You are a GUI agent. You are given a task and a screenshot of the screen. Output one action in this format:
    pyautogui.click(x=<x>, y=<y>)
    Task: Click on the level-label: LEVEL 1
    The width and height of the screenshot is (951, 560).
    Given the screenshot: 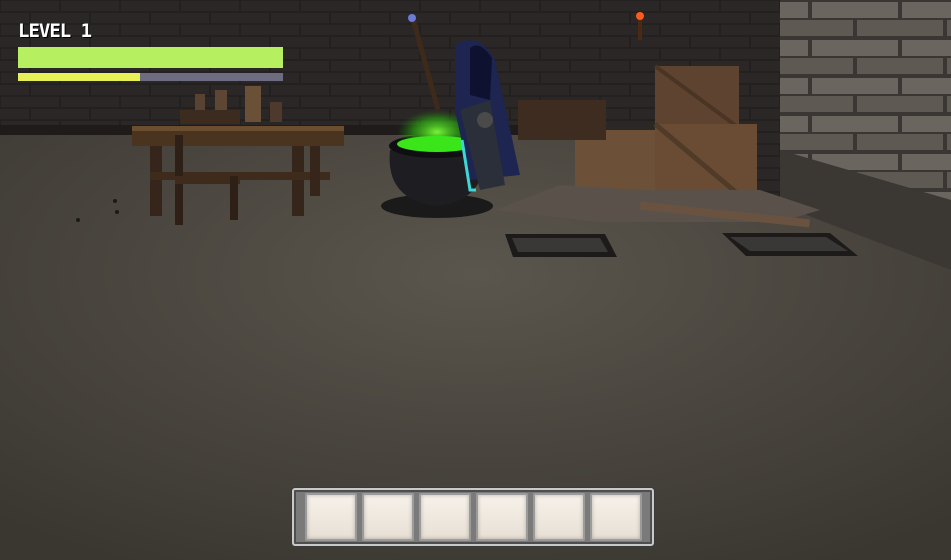 What is the action you would take?
    pyautogui.click(x=55, y=31)
    